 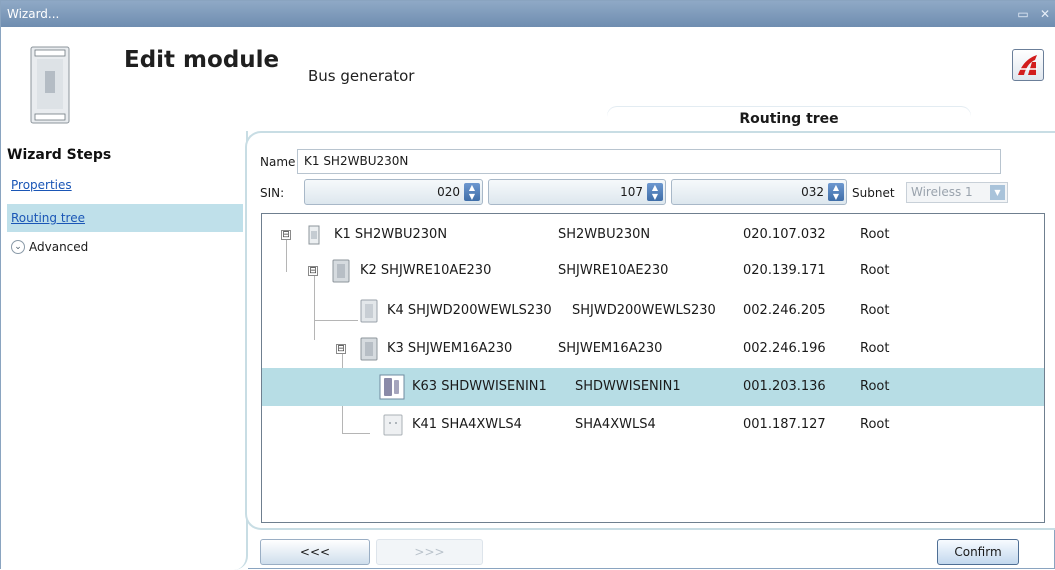 I want to click on next-button: >>>, so click(x=429, y=552).